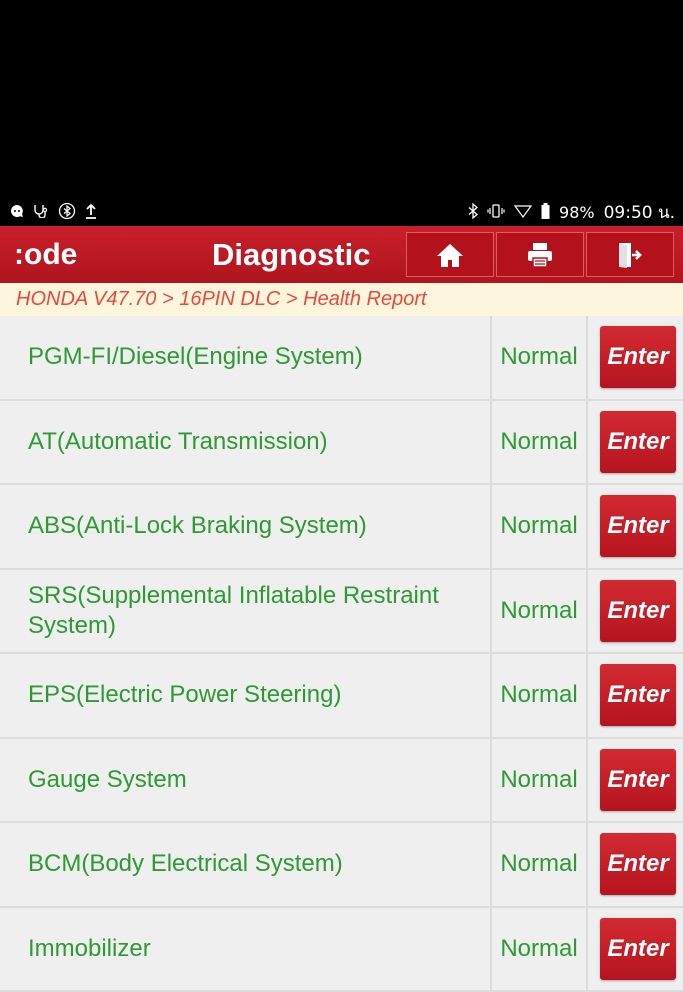 This screenshot has width=683, height=992. What do you see at coordinates (248, 864) in the screenshot?
I see `system-name: BCM(Body Electrical System)` at bounding box center [248, 864].